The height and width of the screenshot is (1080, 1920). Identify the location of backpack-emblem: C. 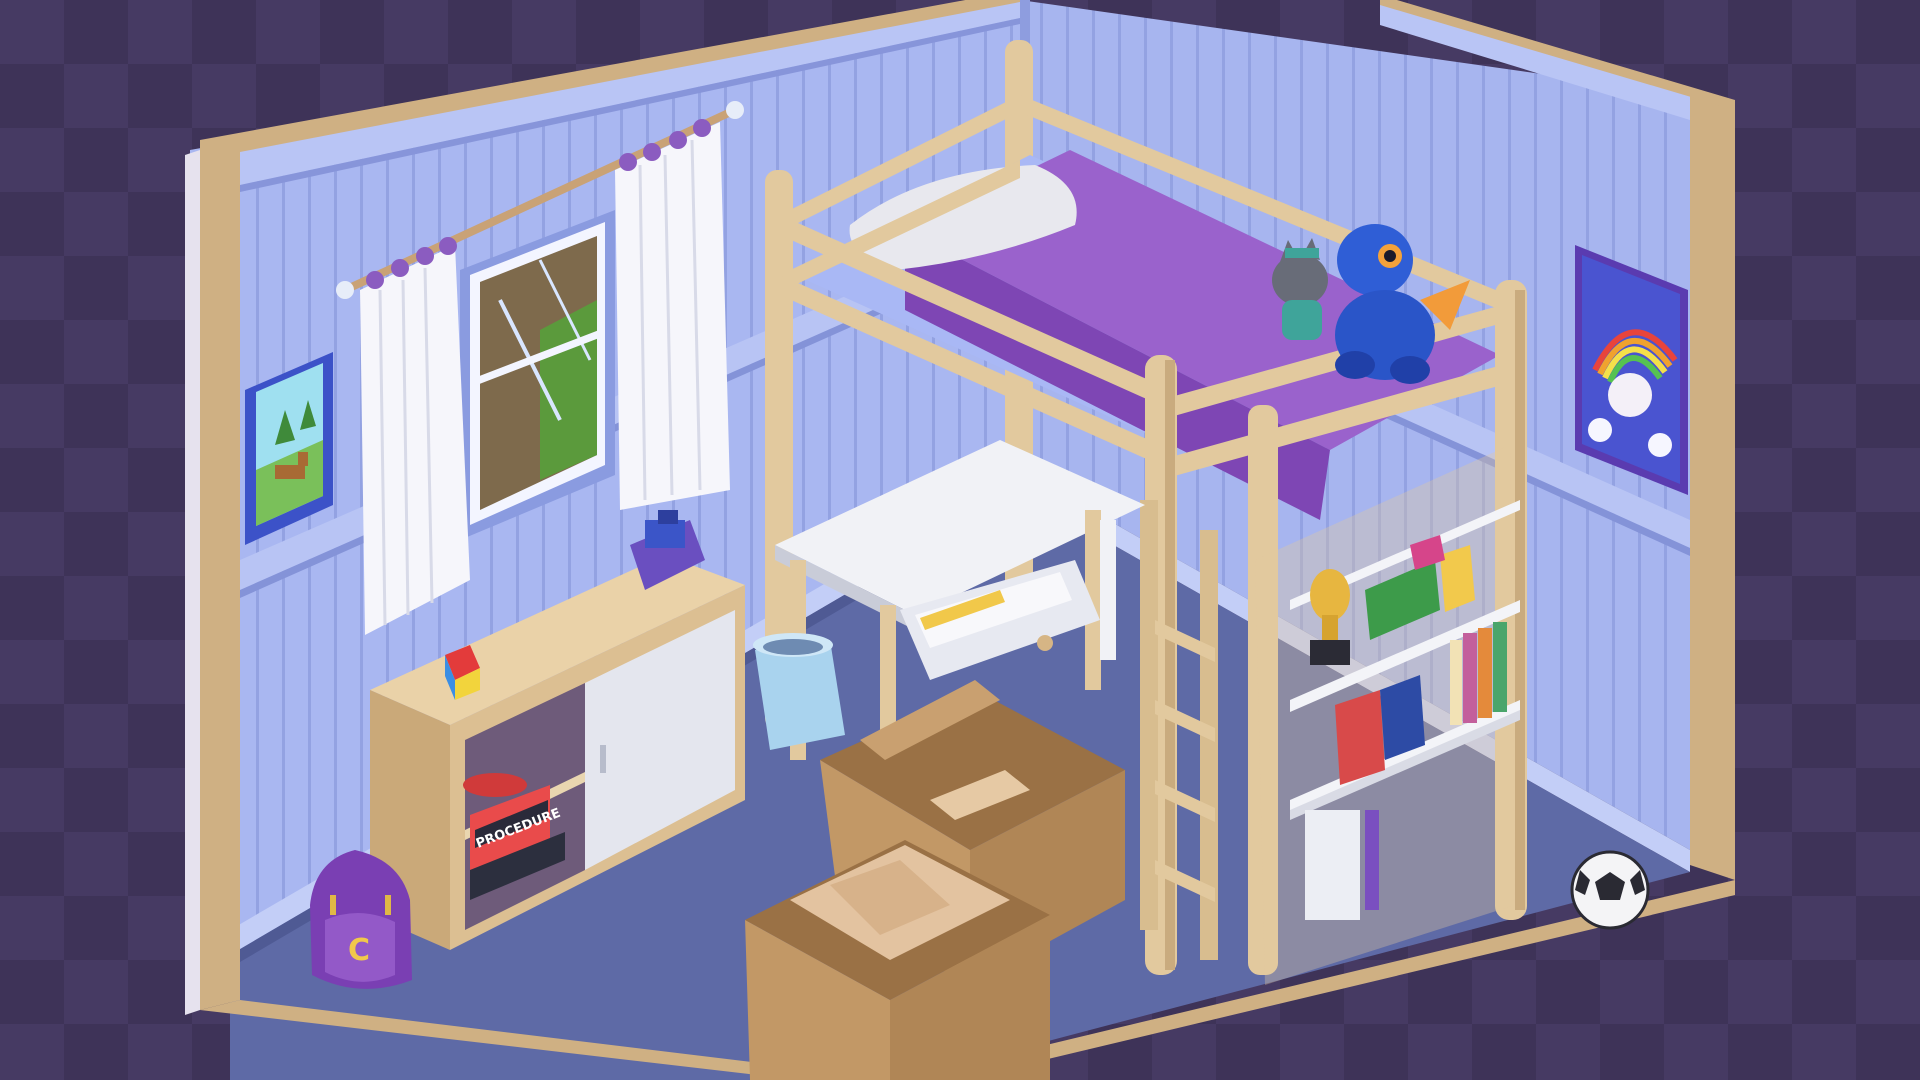
(359, 950).